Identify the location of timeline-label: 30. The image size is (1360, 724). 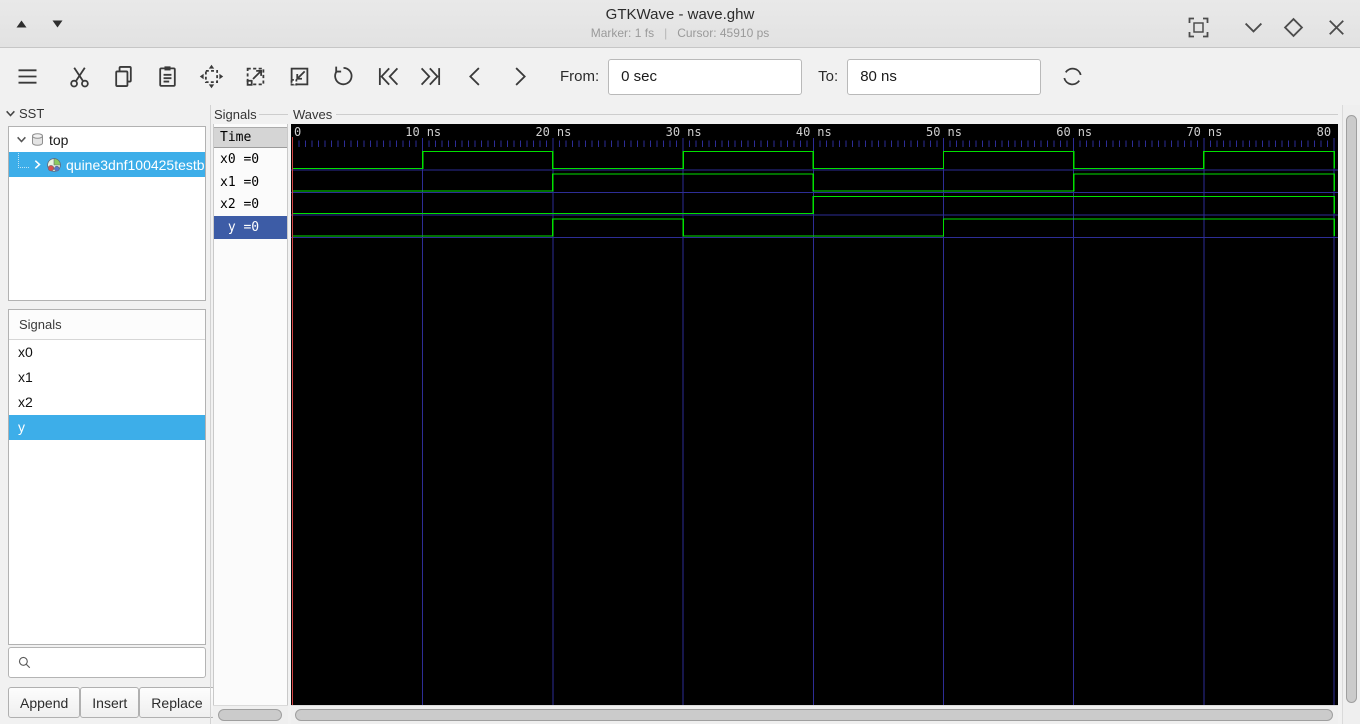
(673, 132).